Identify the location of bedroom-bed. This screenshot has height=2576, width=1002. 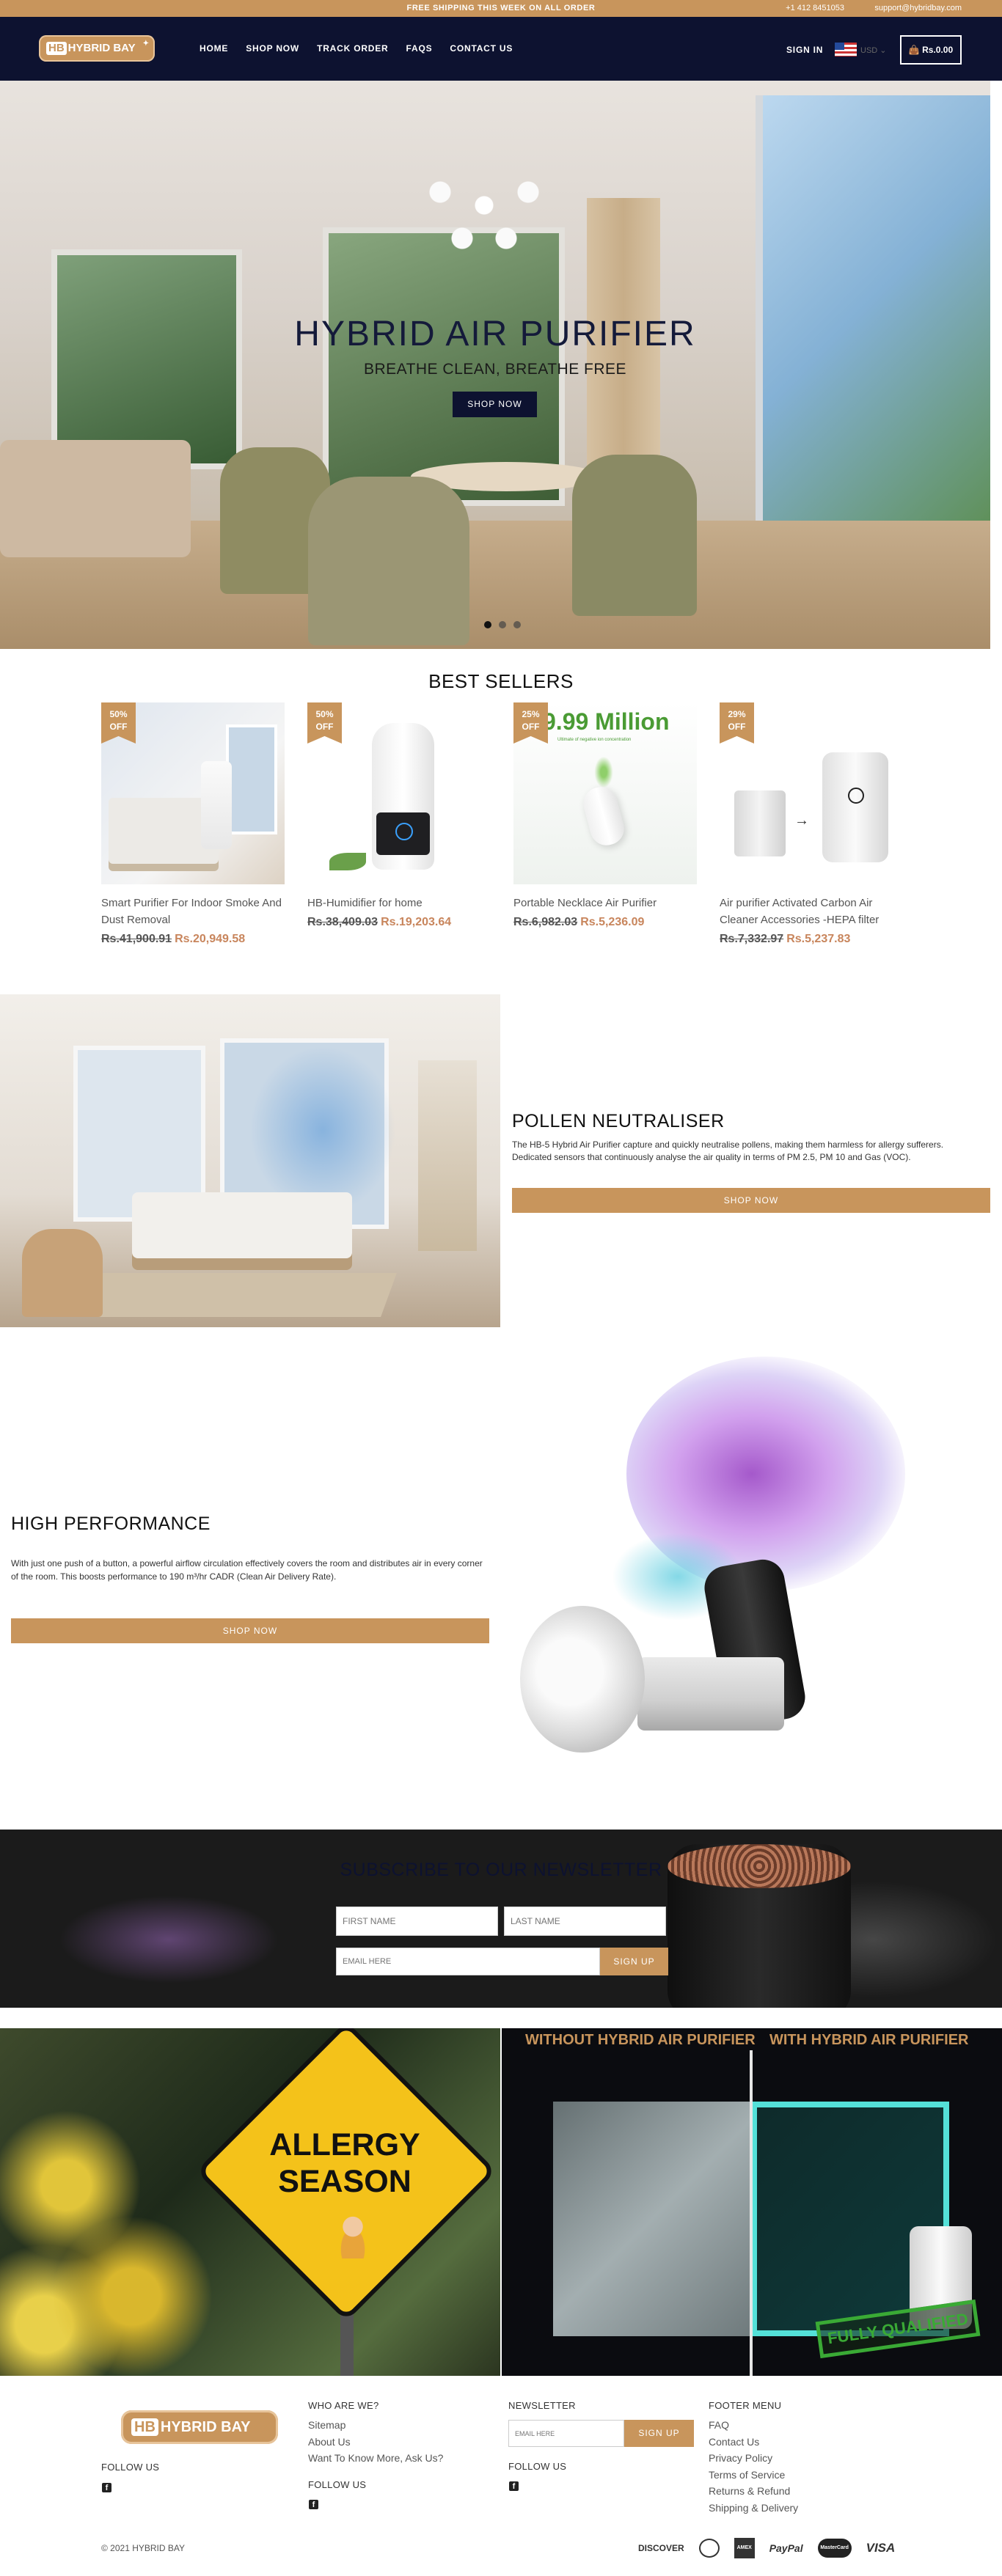
(242, 1225).